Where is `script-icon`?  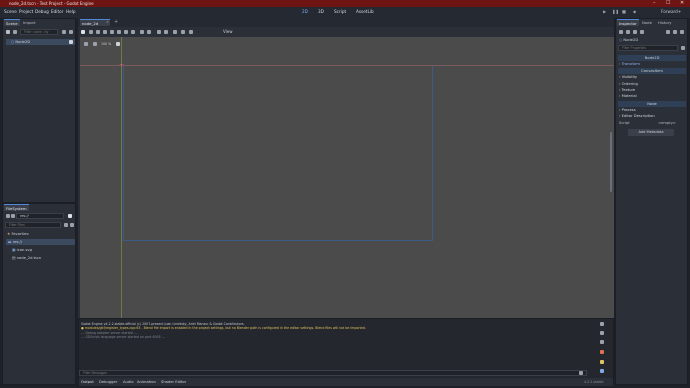 script-icon is located at coordinates (64, 32).